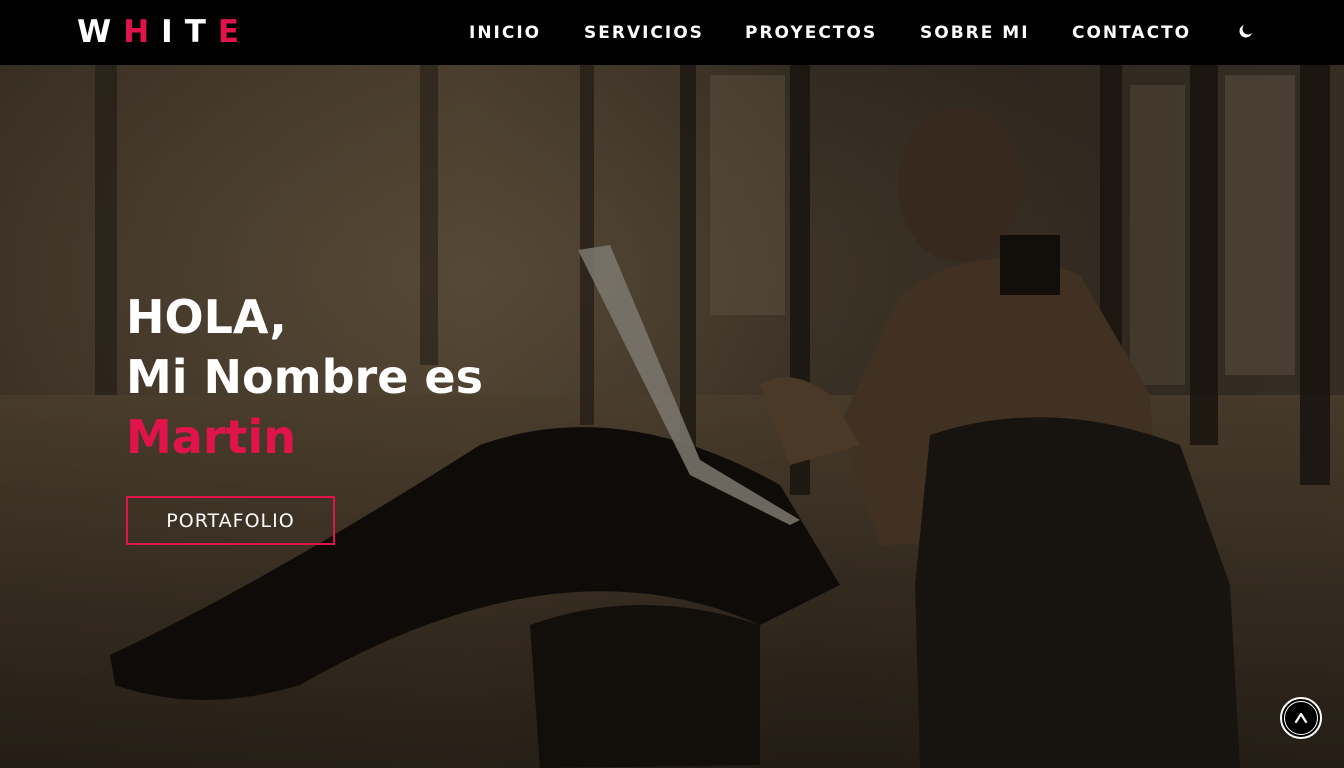 Image resolution: width=1344 pixels, height=768 pixels. Describe the element at coordinates (811, 33) in the screenshot. I see `nav-link-proyectos: PROYECTOS` at that location.